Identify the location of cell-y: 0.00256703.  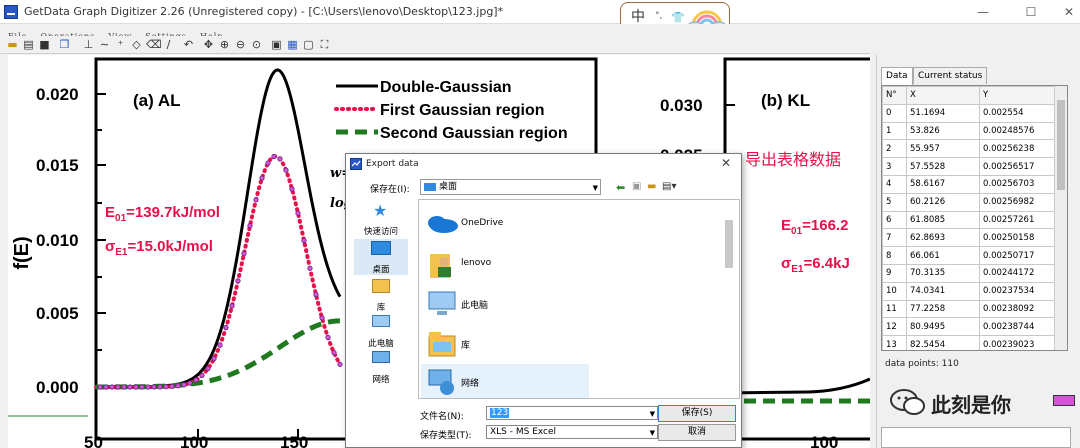
(1017, 184).